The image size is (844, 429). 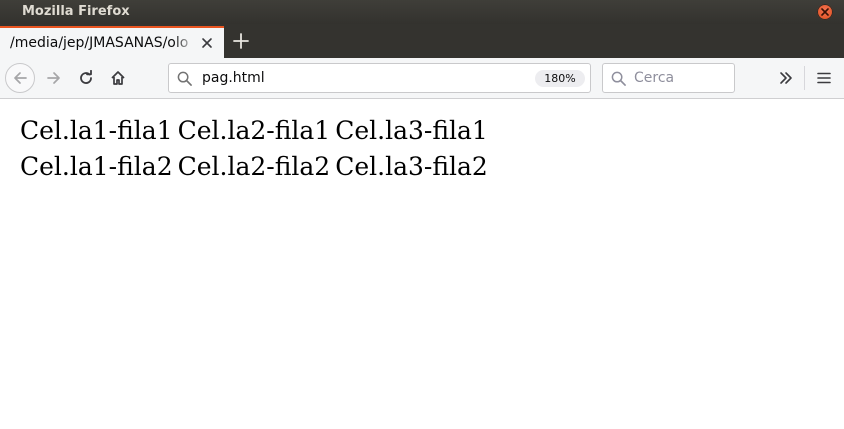 I want to click on url-bar: pag.html 180%, so click(x=379, y=78).